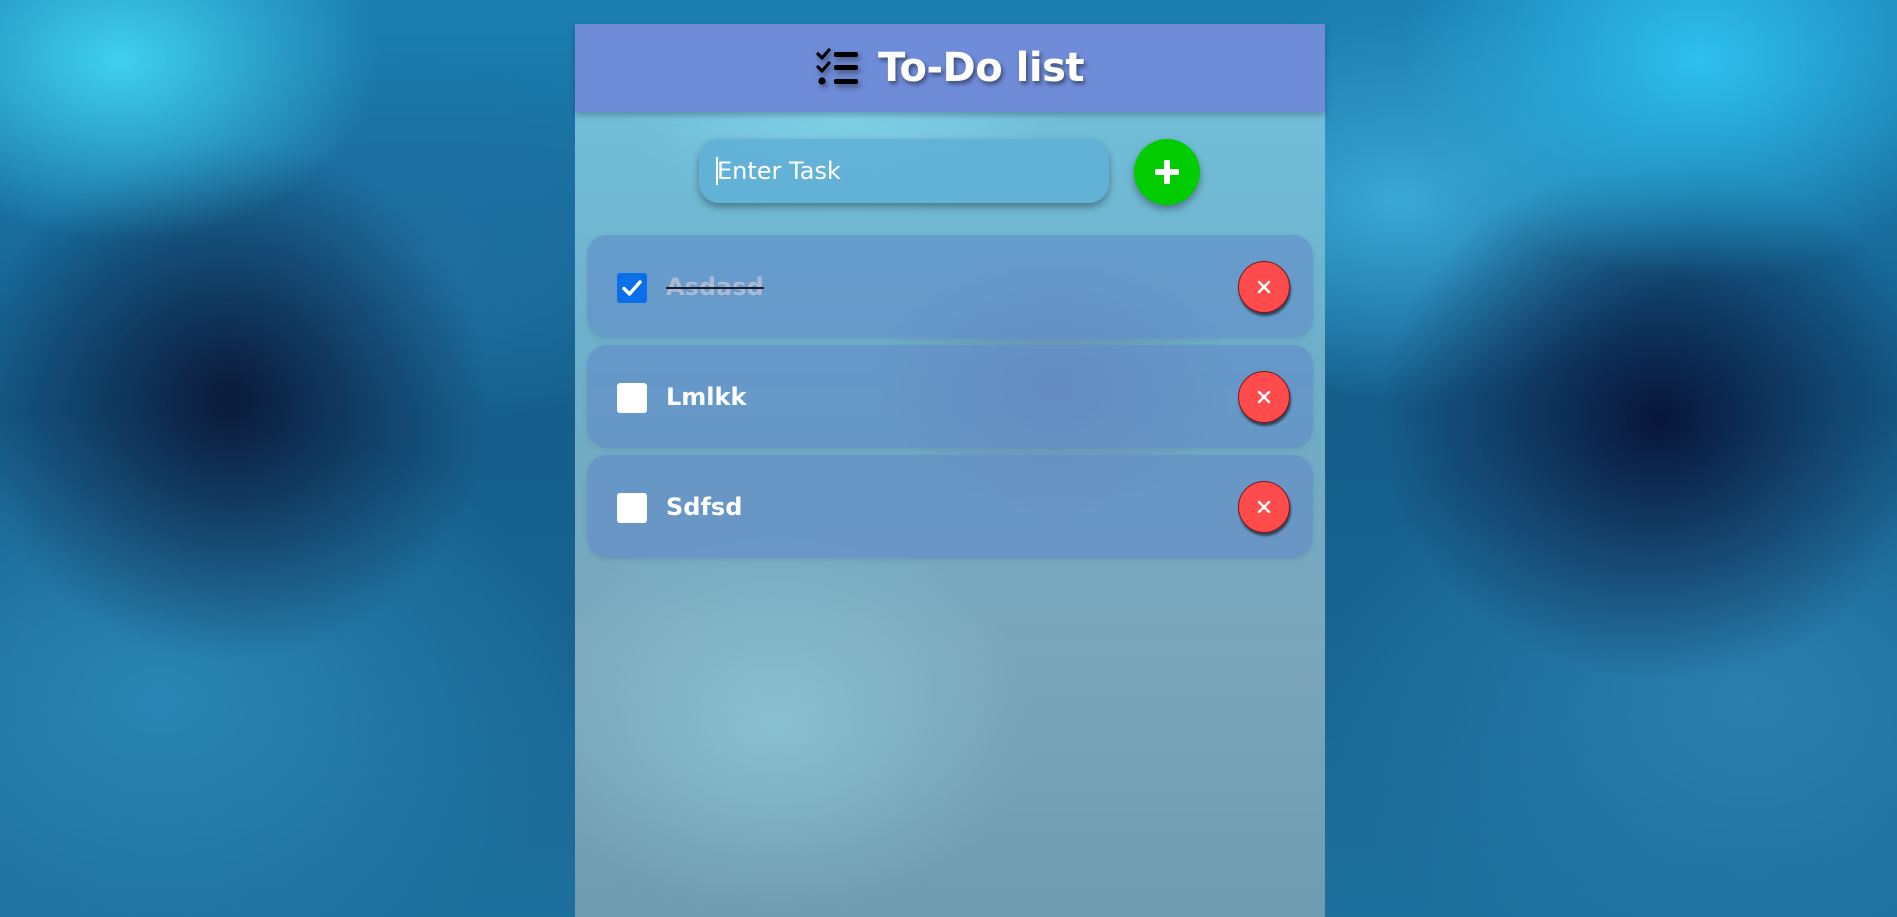  What do you see at coordinates (715, 287) in the screenshot?
I see `task-text: Asdasd` at bounding box center [715, 287].